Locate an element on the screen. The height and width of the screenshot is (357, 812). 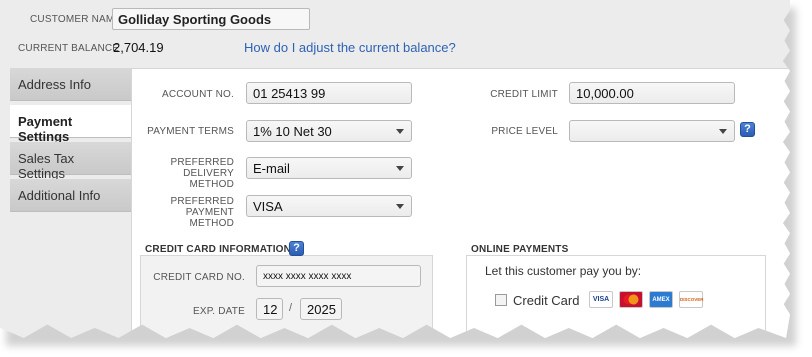
current-balance-value: 2,704.19 is located at coordinates (138, 47).